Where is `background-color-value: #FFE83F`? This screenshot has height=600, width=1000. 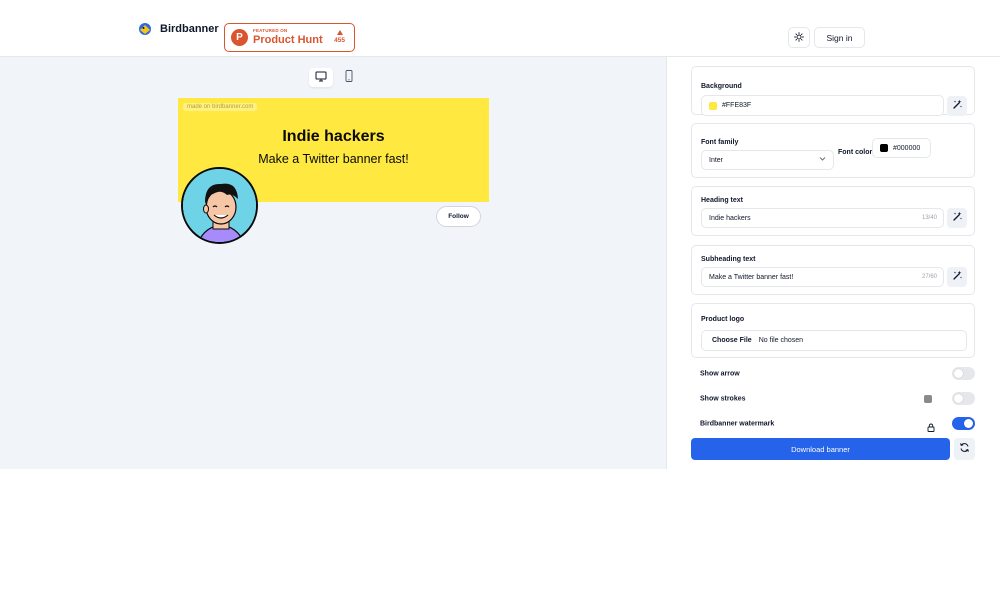
background-color-value: #FFE83F is located at coordinates (737, 105).